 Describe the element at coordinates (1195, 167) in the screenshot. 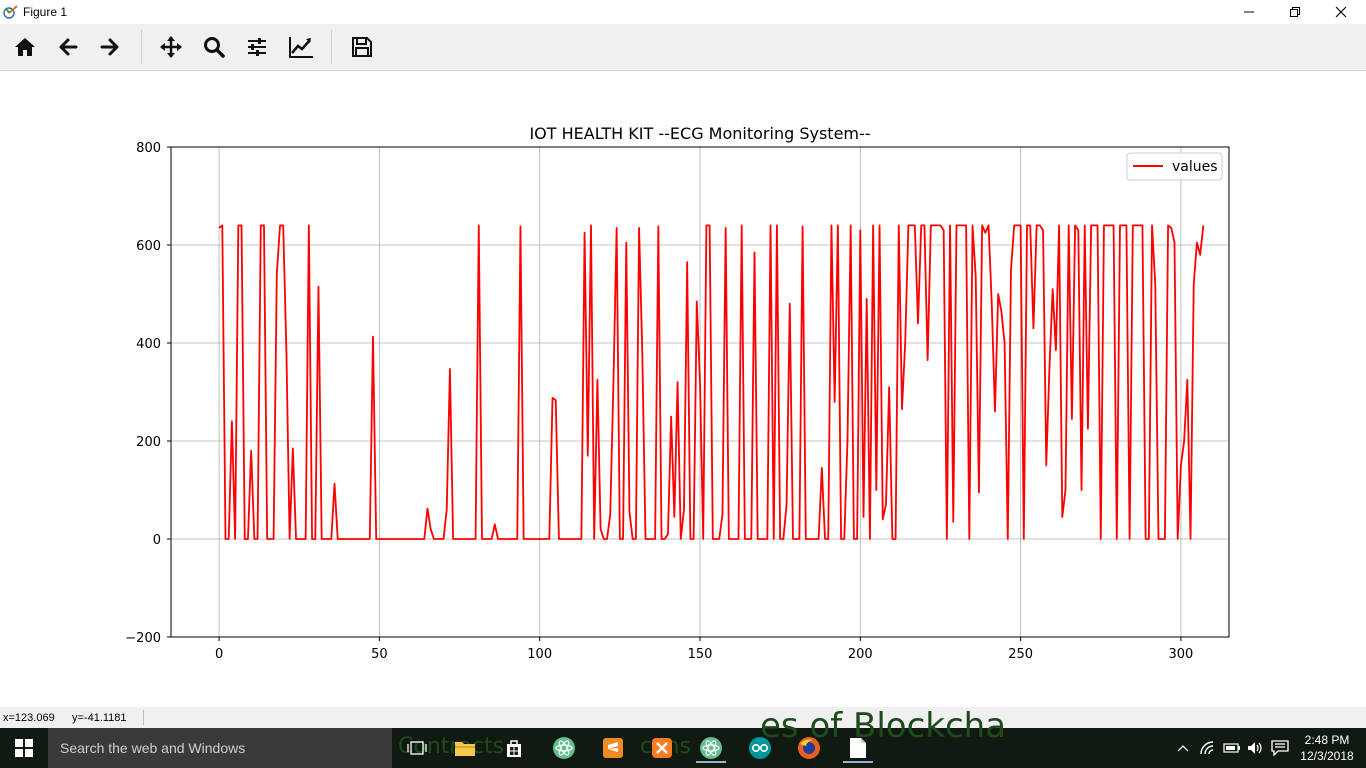

I see `legend-label: values` at that location.